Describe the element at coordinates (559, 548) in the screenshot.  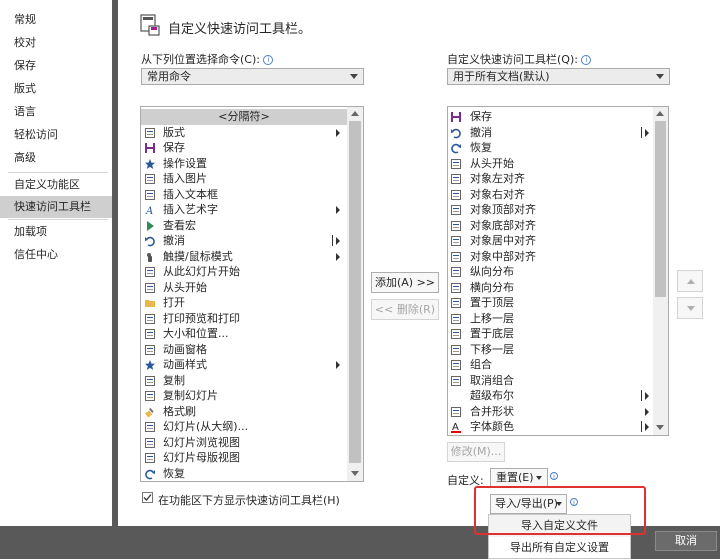
I see `export-all-settings-item: 导出所有自定义设置` at that location.